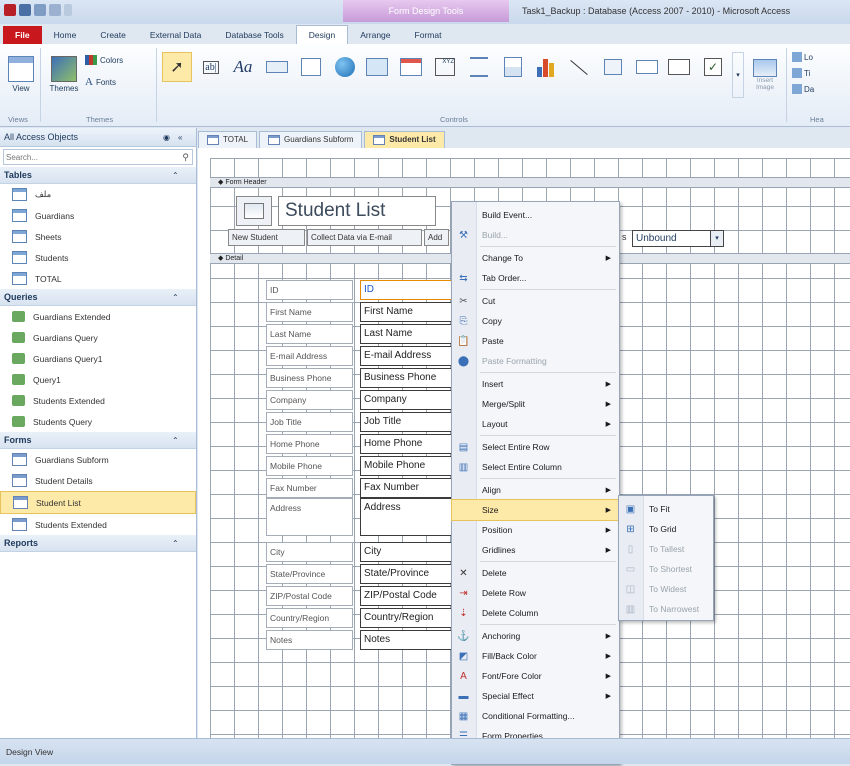  Describe the element at coordinates (166, 137) in the screenshot. I see `nav-pane-dropdown-icon: ◉` at that location.